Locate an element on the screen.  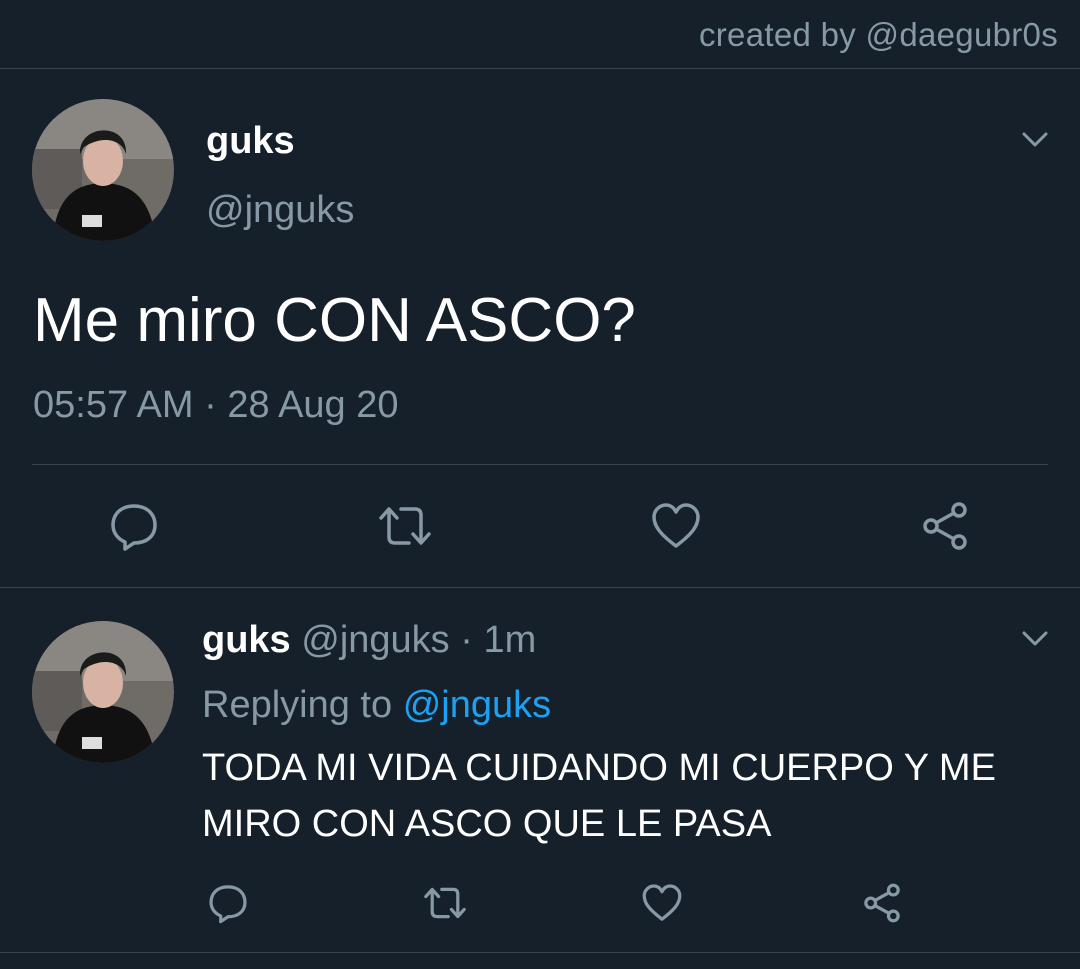
tweet-date: 28 Aug 20 is located at coordinates (313, 405).